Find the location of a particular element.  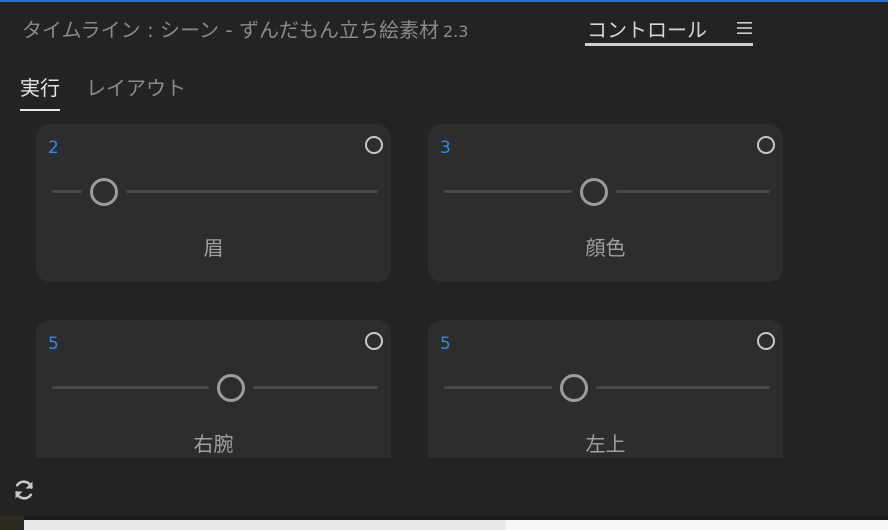

panel-title-text: タイムライン : シーン - ずんだもん立ち絵素材 is located at coordinates (230, 30).